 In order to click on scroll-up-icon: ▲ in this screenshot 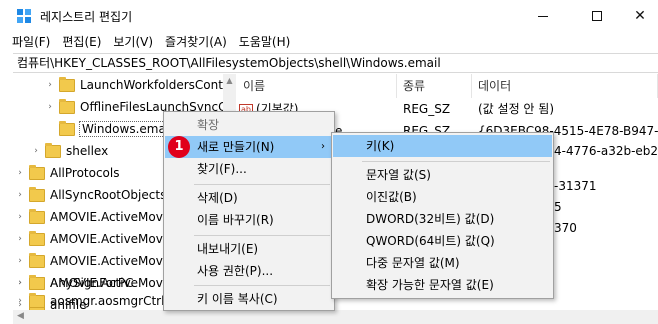, I will do `click(229, 80)`.